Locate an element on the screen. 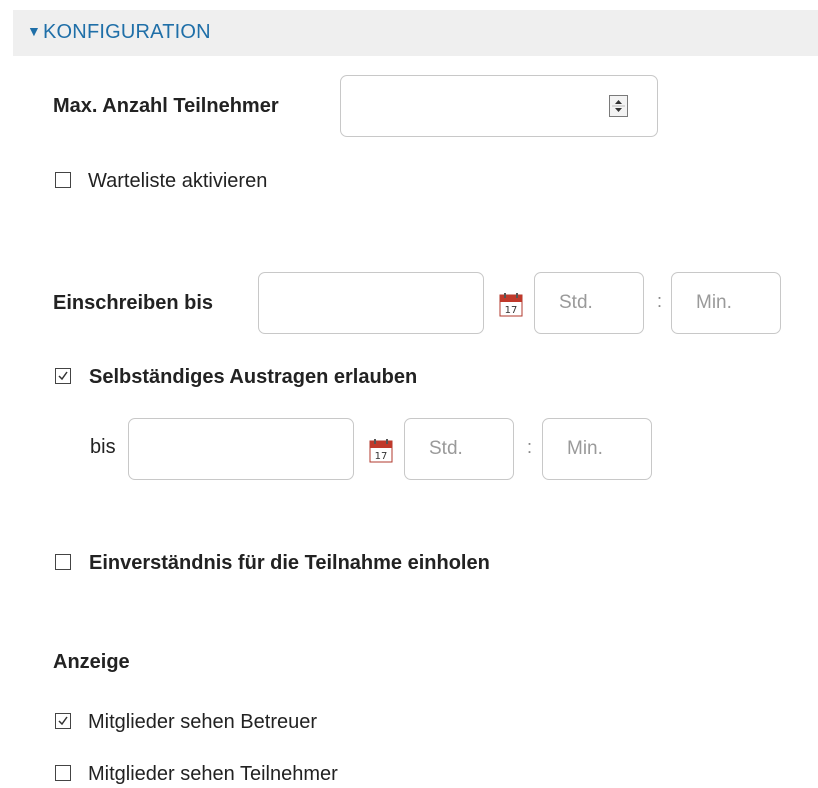 Image resolution: width=818 pixels, height=788 pixels. display-heading: Anzeige is located at coordinates (91, 662).